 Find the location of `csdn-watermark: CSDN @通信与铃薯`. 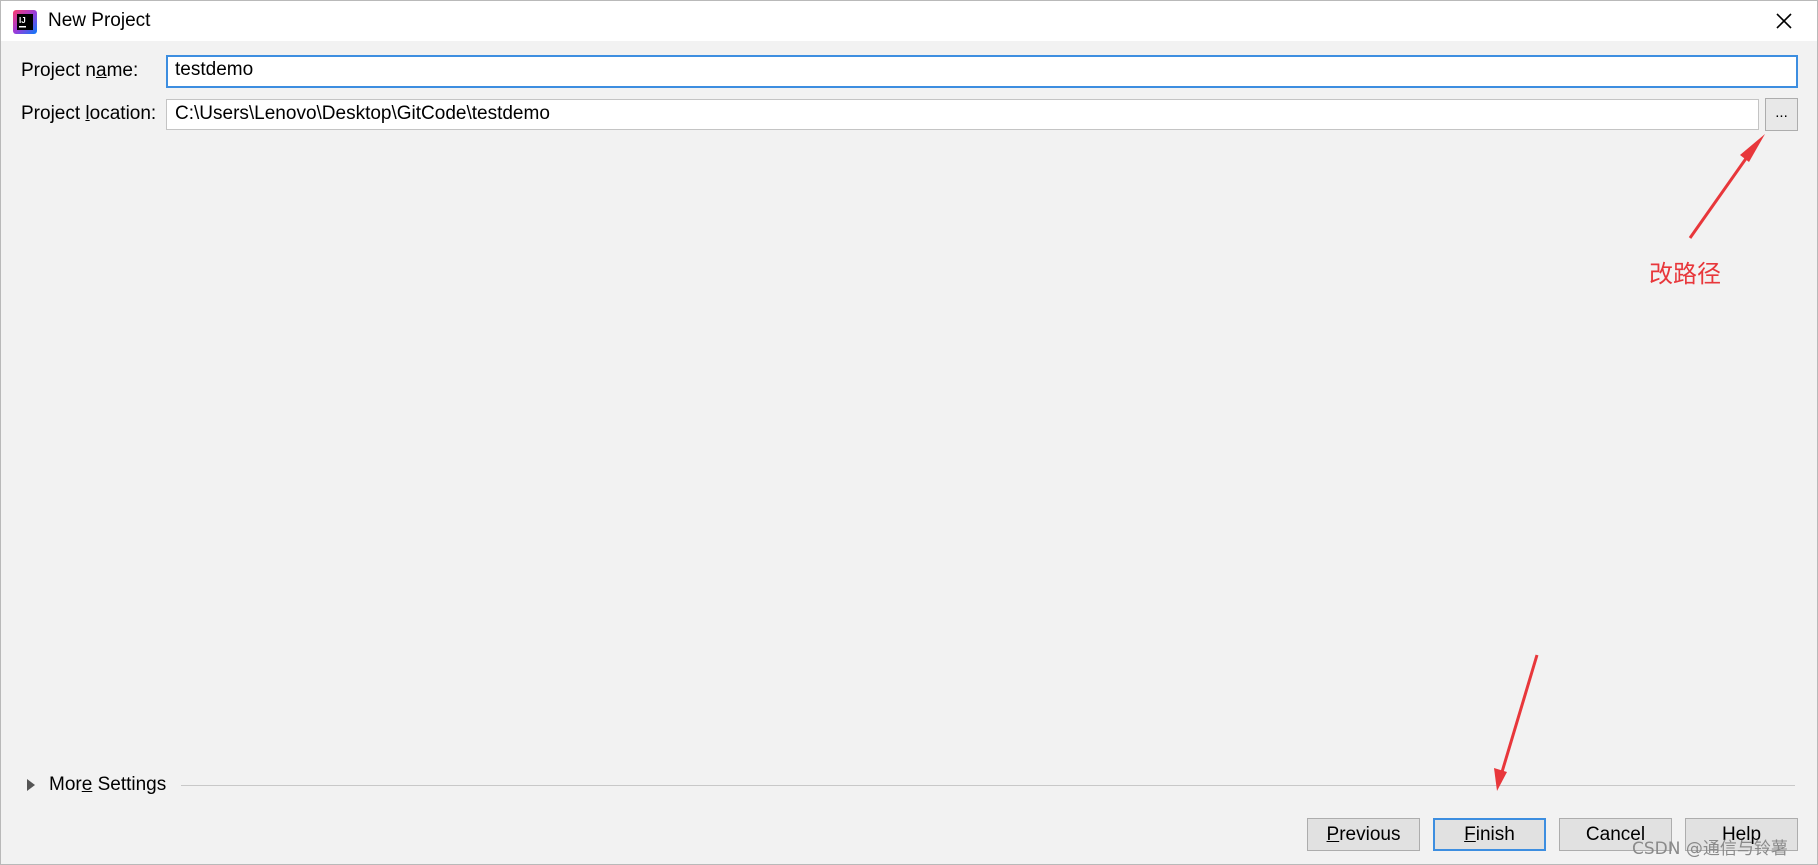

csdn-watermark: CSDN @通信与铃薯 is located at coordinates (1710, 849).